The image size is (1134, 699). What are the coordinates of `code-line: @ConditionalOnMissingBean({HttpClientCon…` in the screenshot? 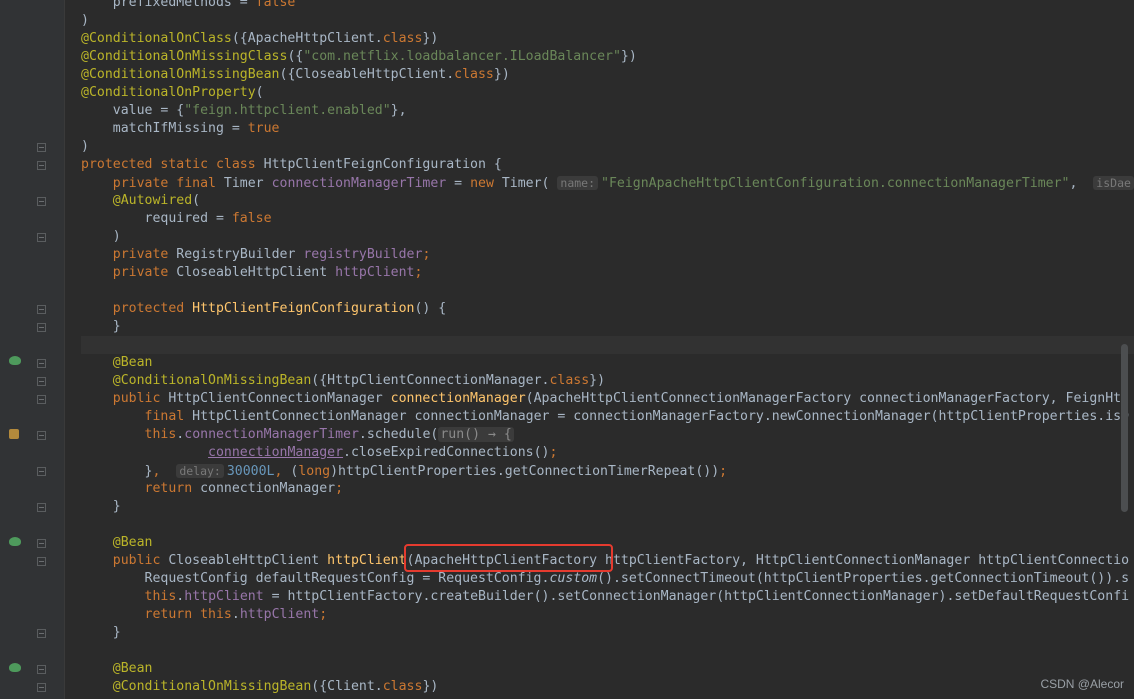 It's located at (359, 380).